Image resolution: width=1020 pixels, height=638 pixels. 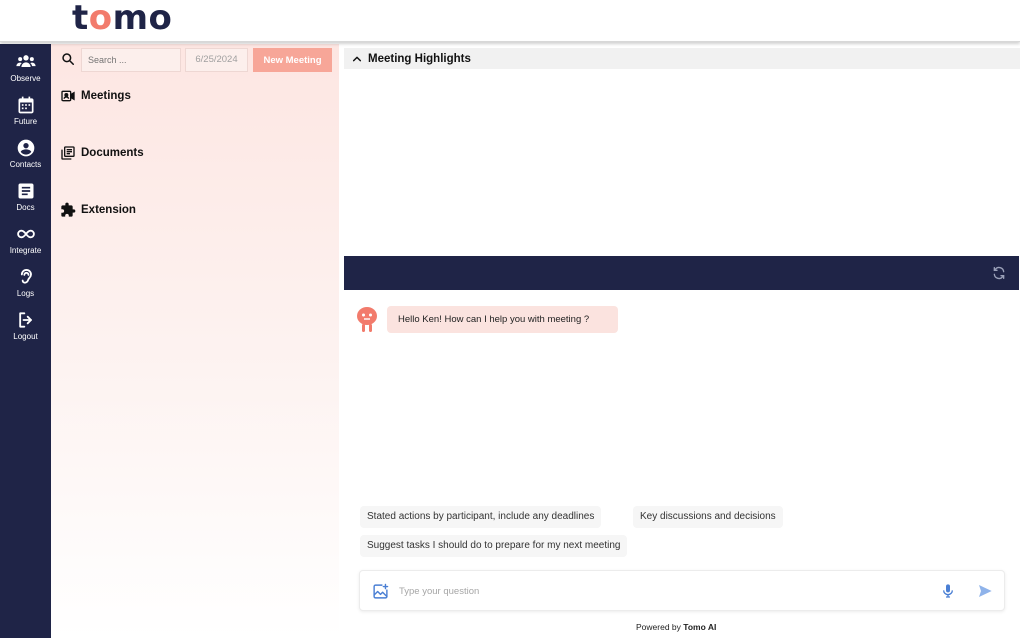 What do you see at coordinates (25, 121) in the screenshot?
I see `nav-label: Future` at bounding box center [25, 121].